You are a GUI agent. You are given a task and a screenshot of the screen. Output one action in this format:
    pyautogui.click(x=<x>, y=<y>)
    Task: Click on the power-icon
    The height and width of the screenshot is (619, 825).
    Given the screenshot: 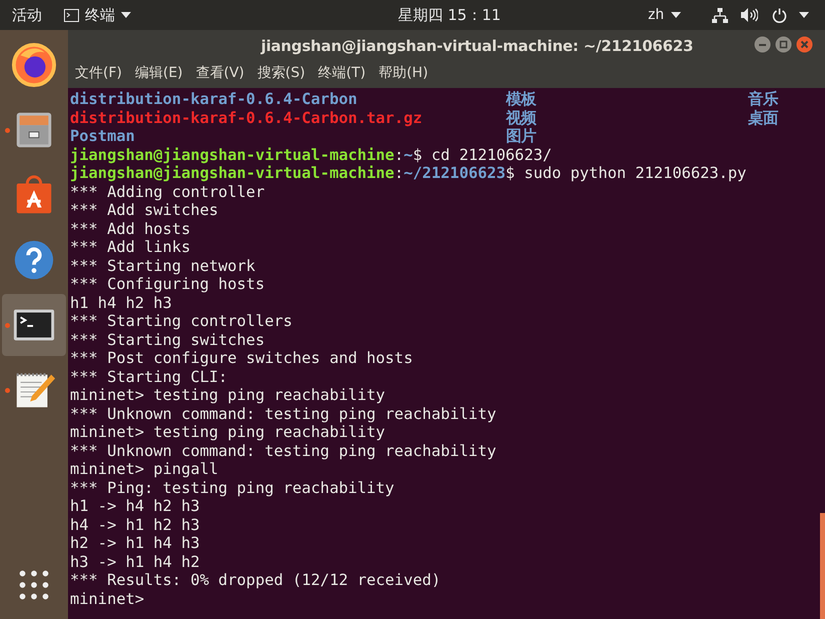 What is the action you would take?
    pyautogui.click(x=779, y=15)
    